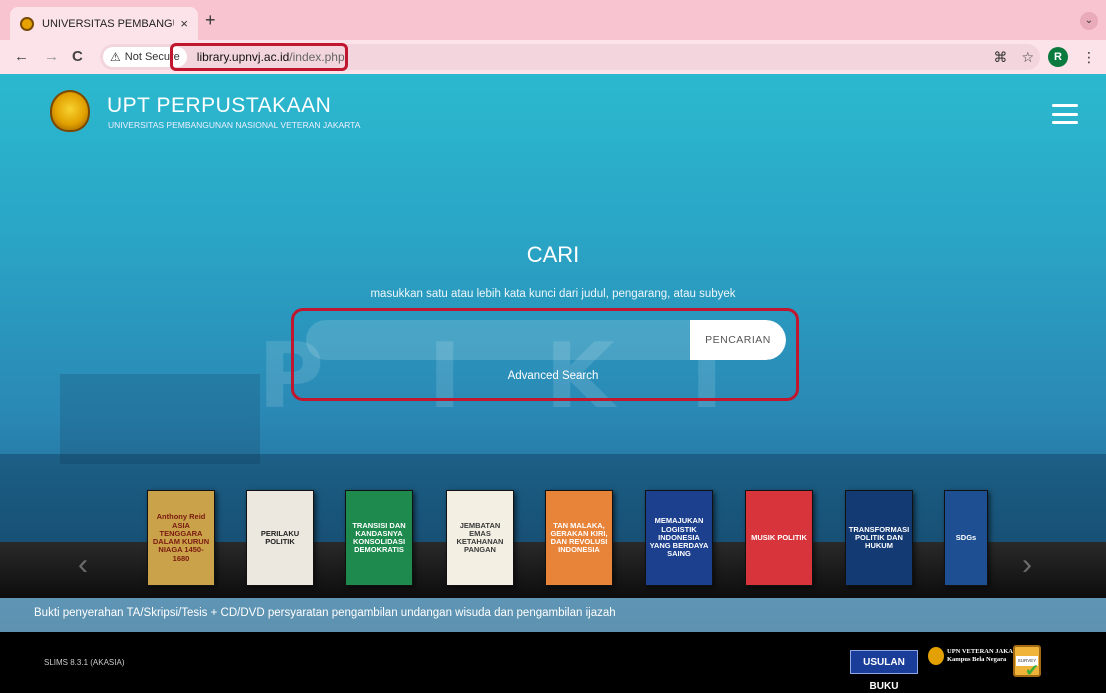  Describe the element at coordinates (115, 57) in the screenshot. I see `warning-icon: ⚠` at that location.